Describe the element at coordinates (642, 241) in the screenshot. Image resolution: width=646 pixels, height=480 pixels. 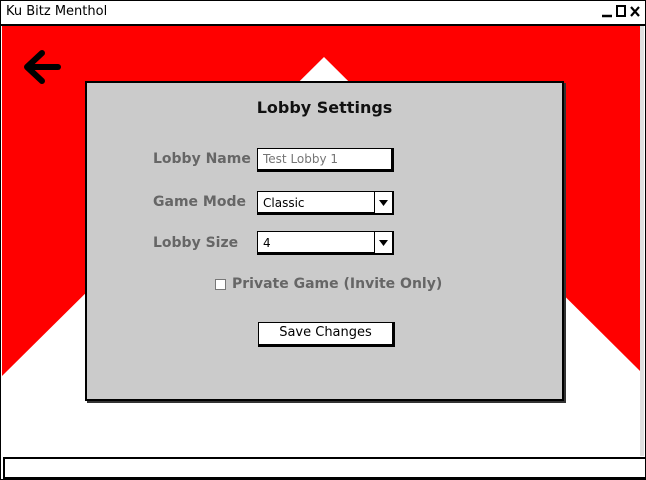
I see `scrollbar` at that location.